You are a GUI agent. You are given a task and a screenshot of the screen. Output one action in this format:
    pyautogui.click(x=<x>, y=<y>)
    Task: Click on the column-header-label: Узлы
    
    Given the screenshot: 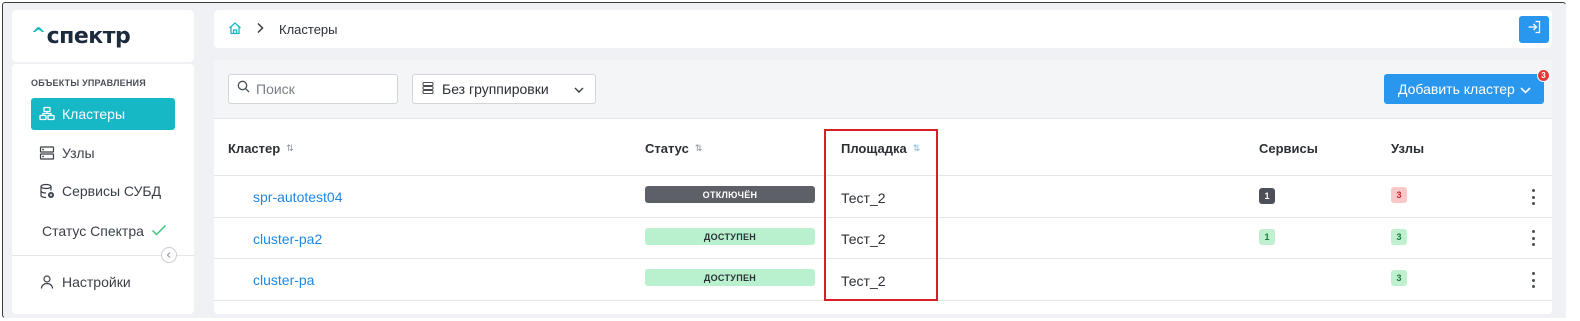 What is the action you would take?
    pyautogui.click(x=1408, y=148)
    